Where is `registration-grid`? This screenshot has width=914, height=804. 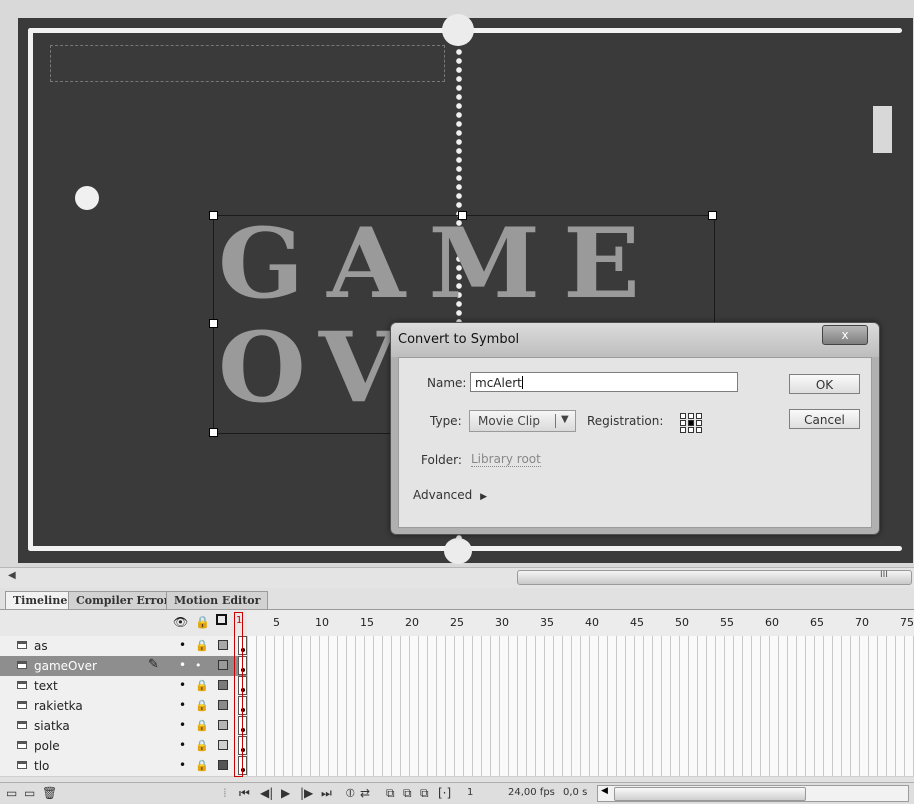 registration-grid is located at coordinates (692, 423).